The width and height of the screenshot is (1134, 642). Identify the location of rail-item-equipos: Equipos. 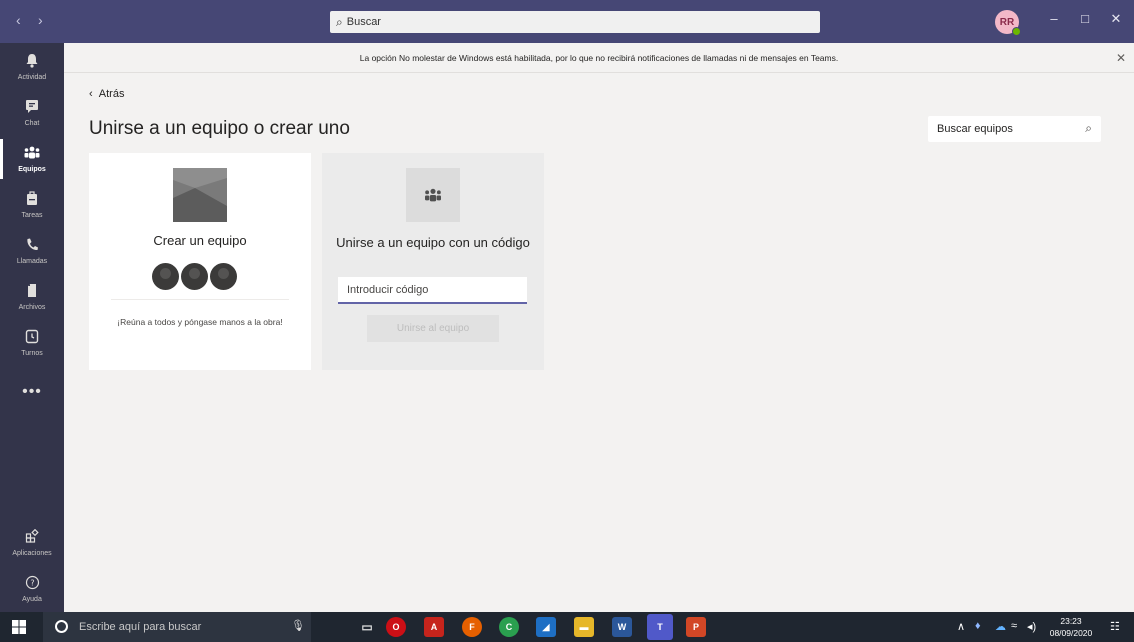
(32, 159).